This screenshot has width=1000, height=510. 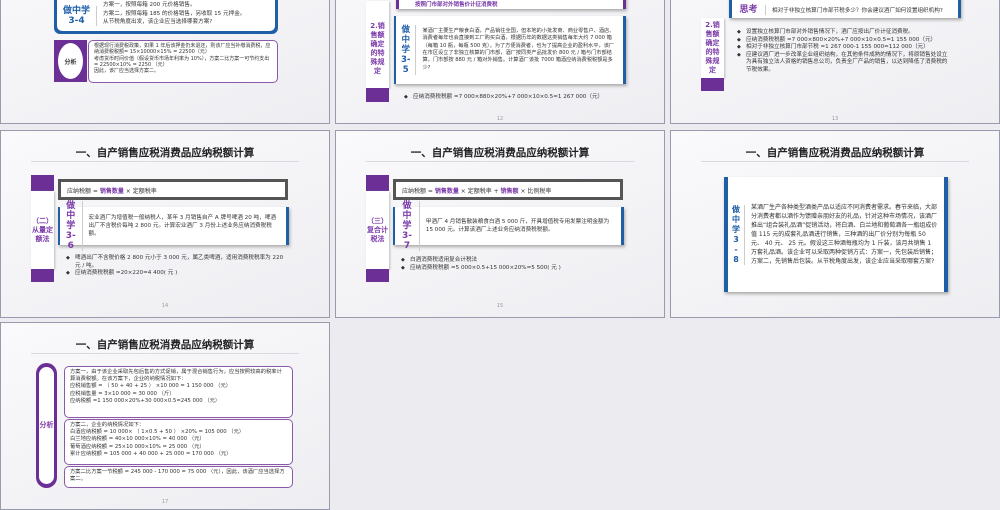 What do you see at coordinates (42, 230) in the screenshot?
I see `section-label: （二）从量定额法` at bounding box center [42, 230].